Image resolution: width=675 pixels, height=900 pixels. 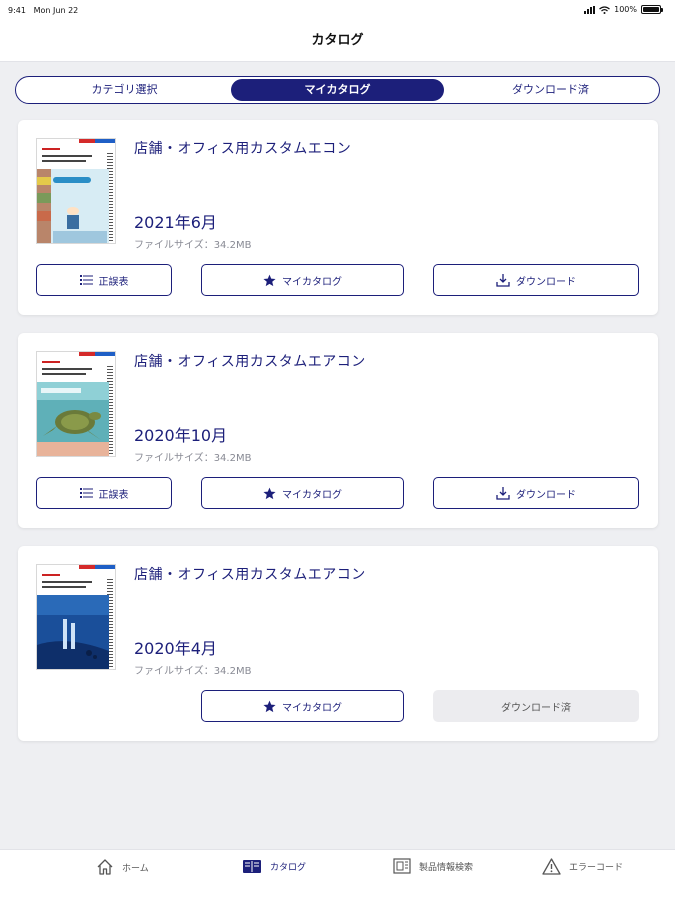 I want to click on tab-category-select: カテゴリ選択, so click(x=124, y=90).